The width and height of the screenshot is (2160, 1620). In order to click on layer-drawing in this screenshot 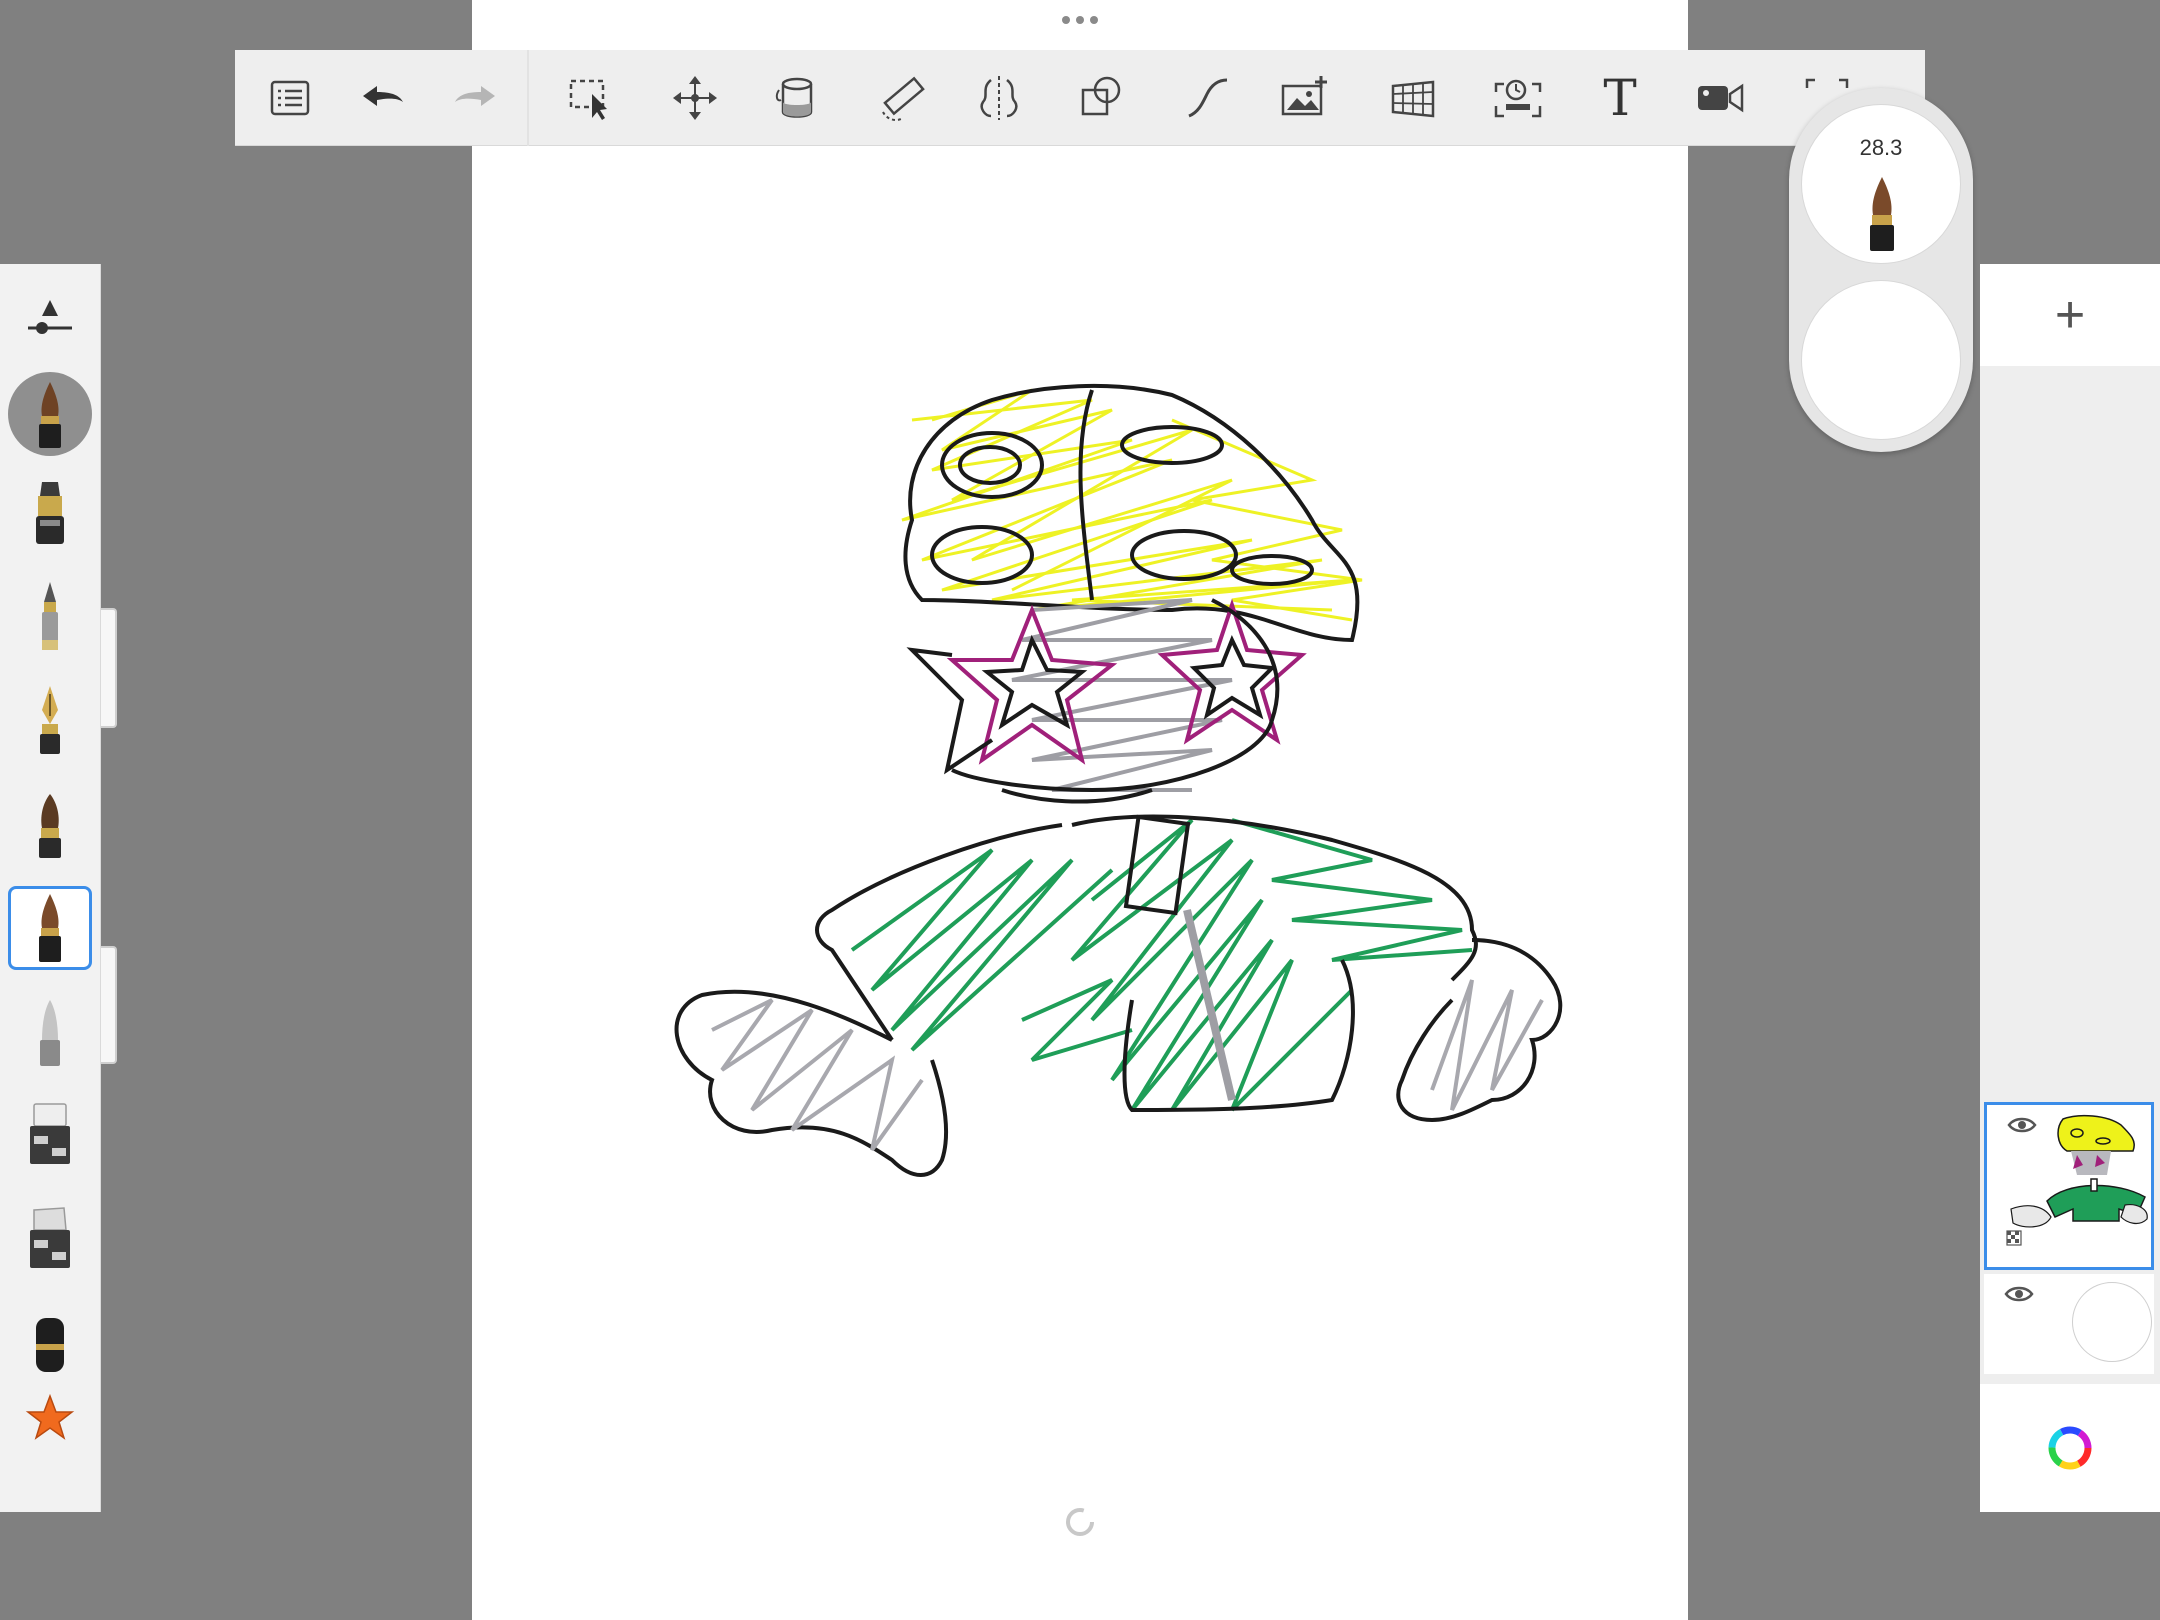, I will do `click(2069, 1186)`.